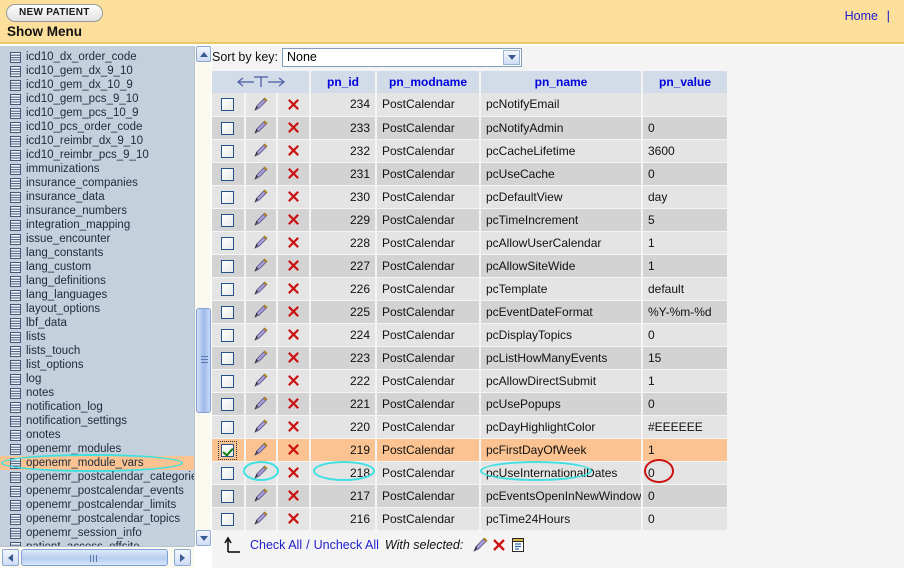  I want to click on sidebar-item-icd10-gem-pcs-9-10: icd10_gem_pcs_9_10, so click(97, 99).